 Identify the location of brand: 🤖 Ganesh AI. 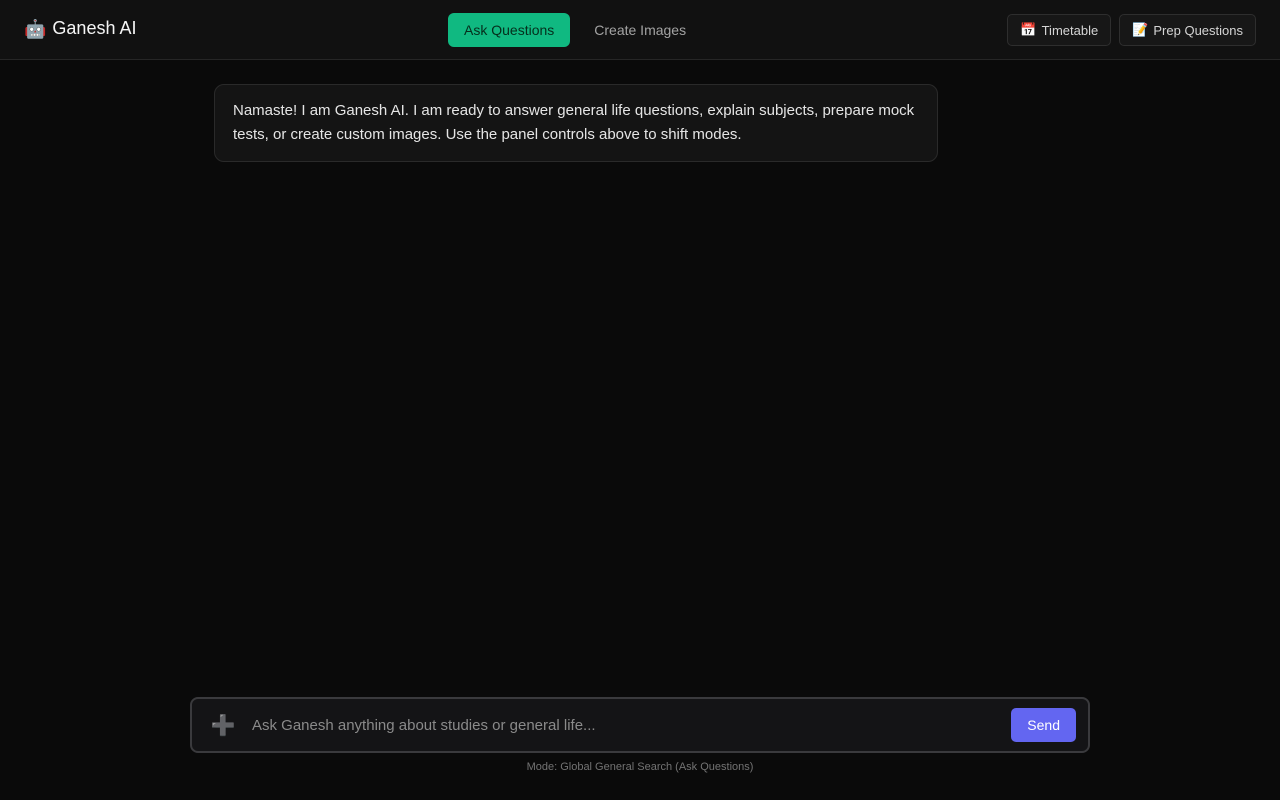
(80, 28).